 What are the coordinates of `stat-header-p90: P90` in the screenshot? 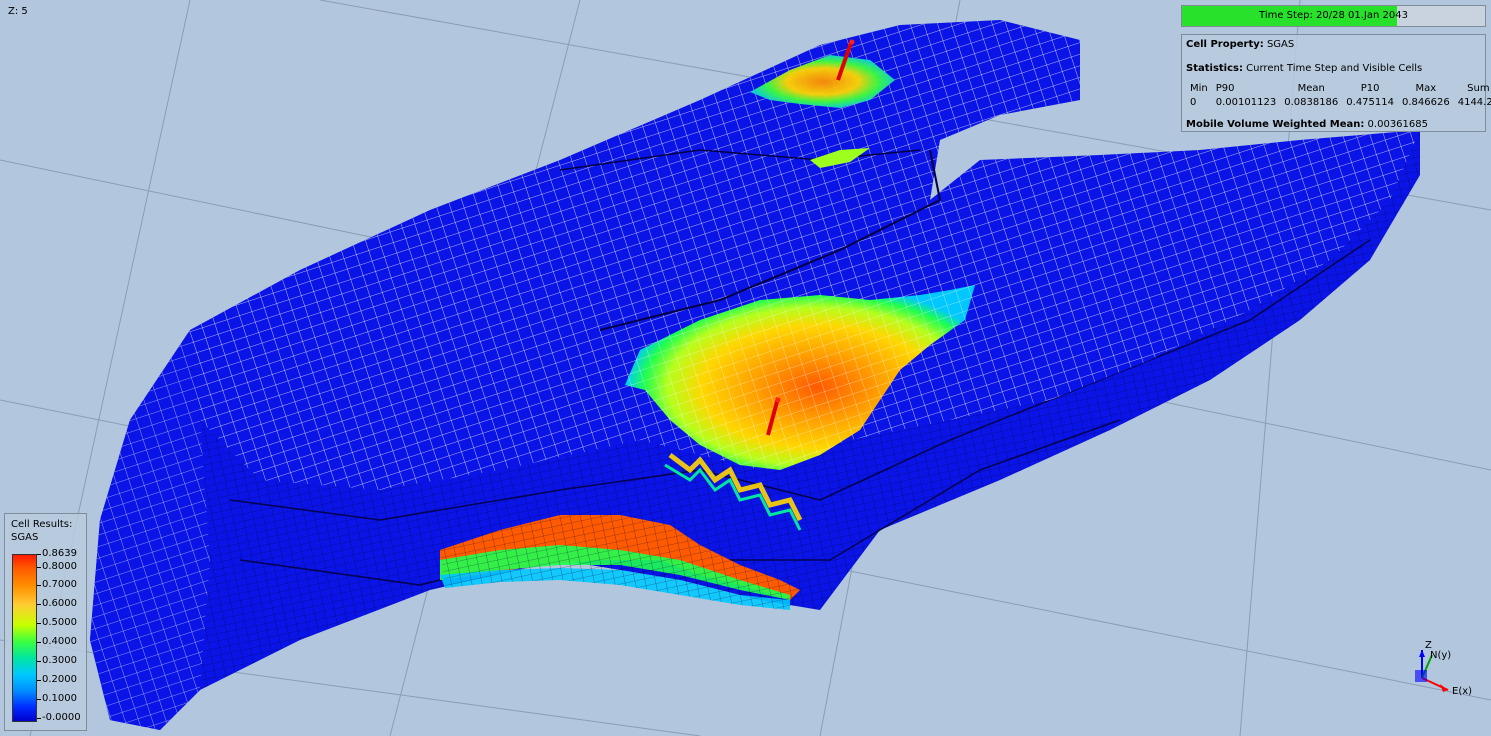 It's located at (1225, 88).